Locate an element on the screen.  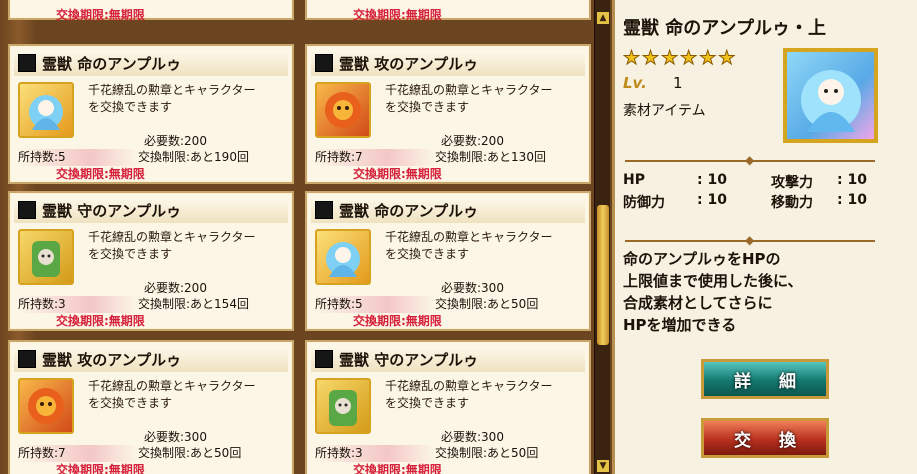
rarity-stars: ★ ★ ★ ★ ★ ★ is located at coordinates (679, 58).